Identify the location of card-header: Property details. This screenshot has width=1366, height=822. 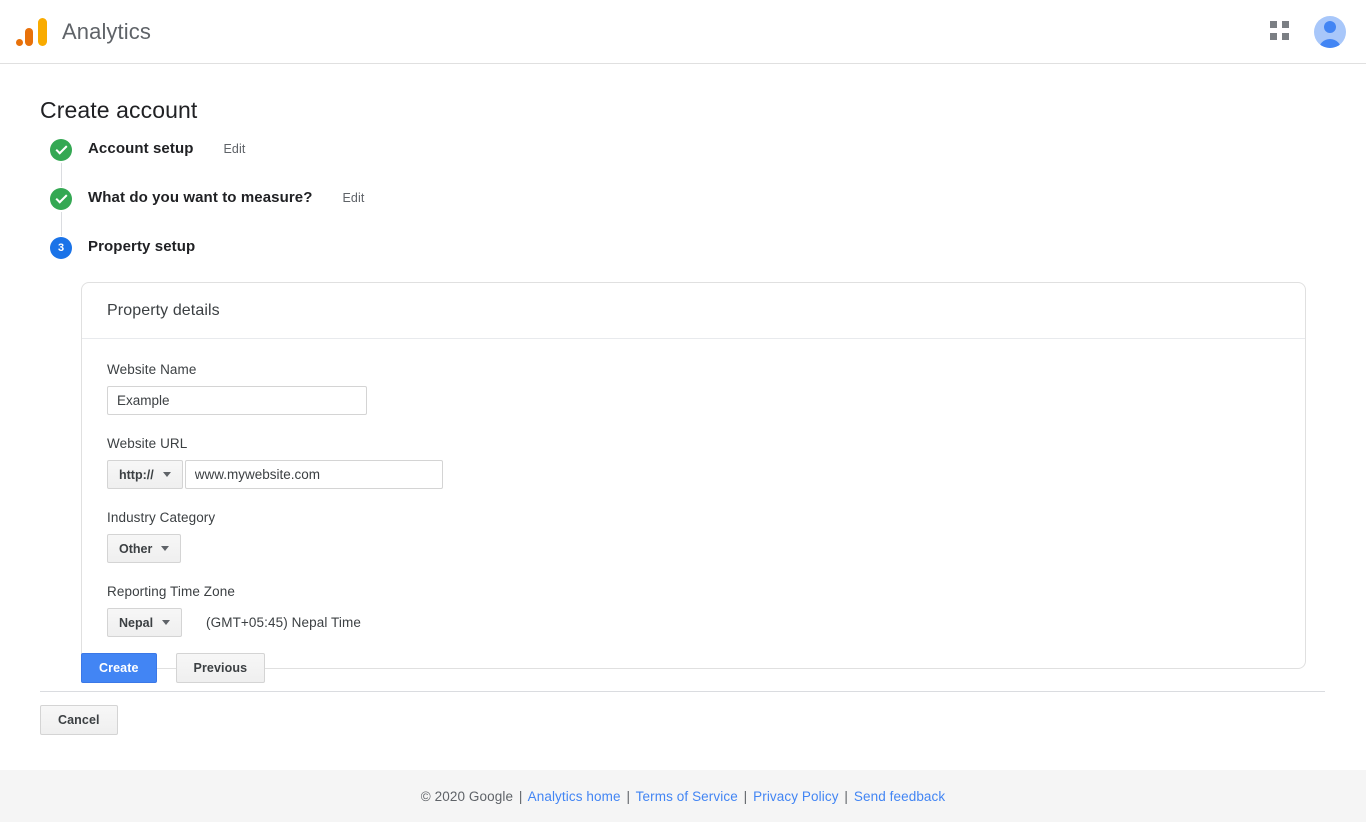
(693, 311).